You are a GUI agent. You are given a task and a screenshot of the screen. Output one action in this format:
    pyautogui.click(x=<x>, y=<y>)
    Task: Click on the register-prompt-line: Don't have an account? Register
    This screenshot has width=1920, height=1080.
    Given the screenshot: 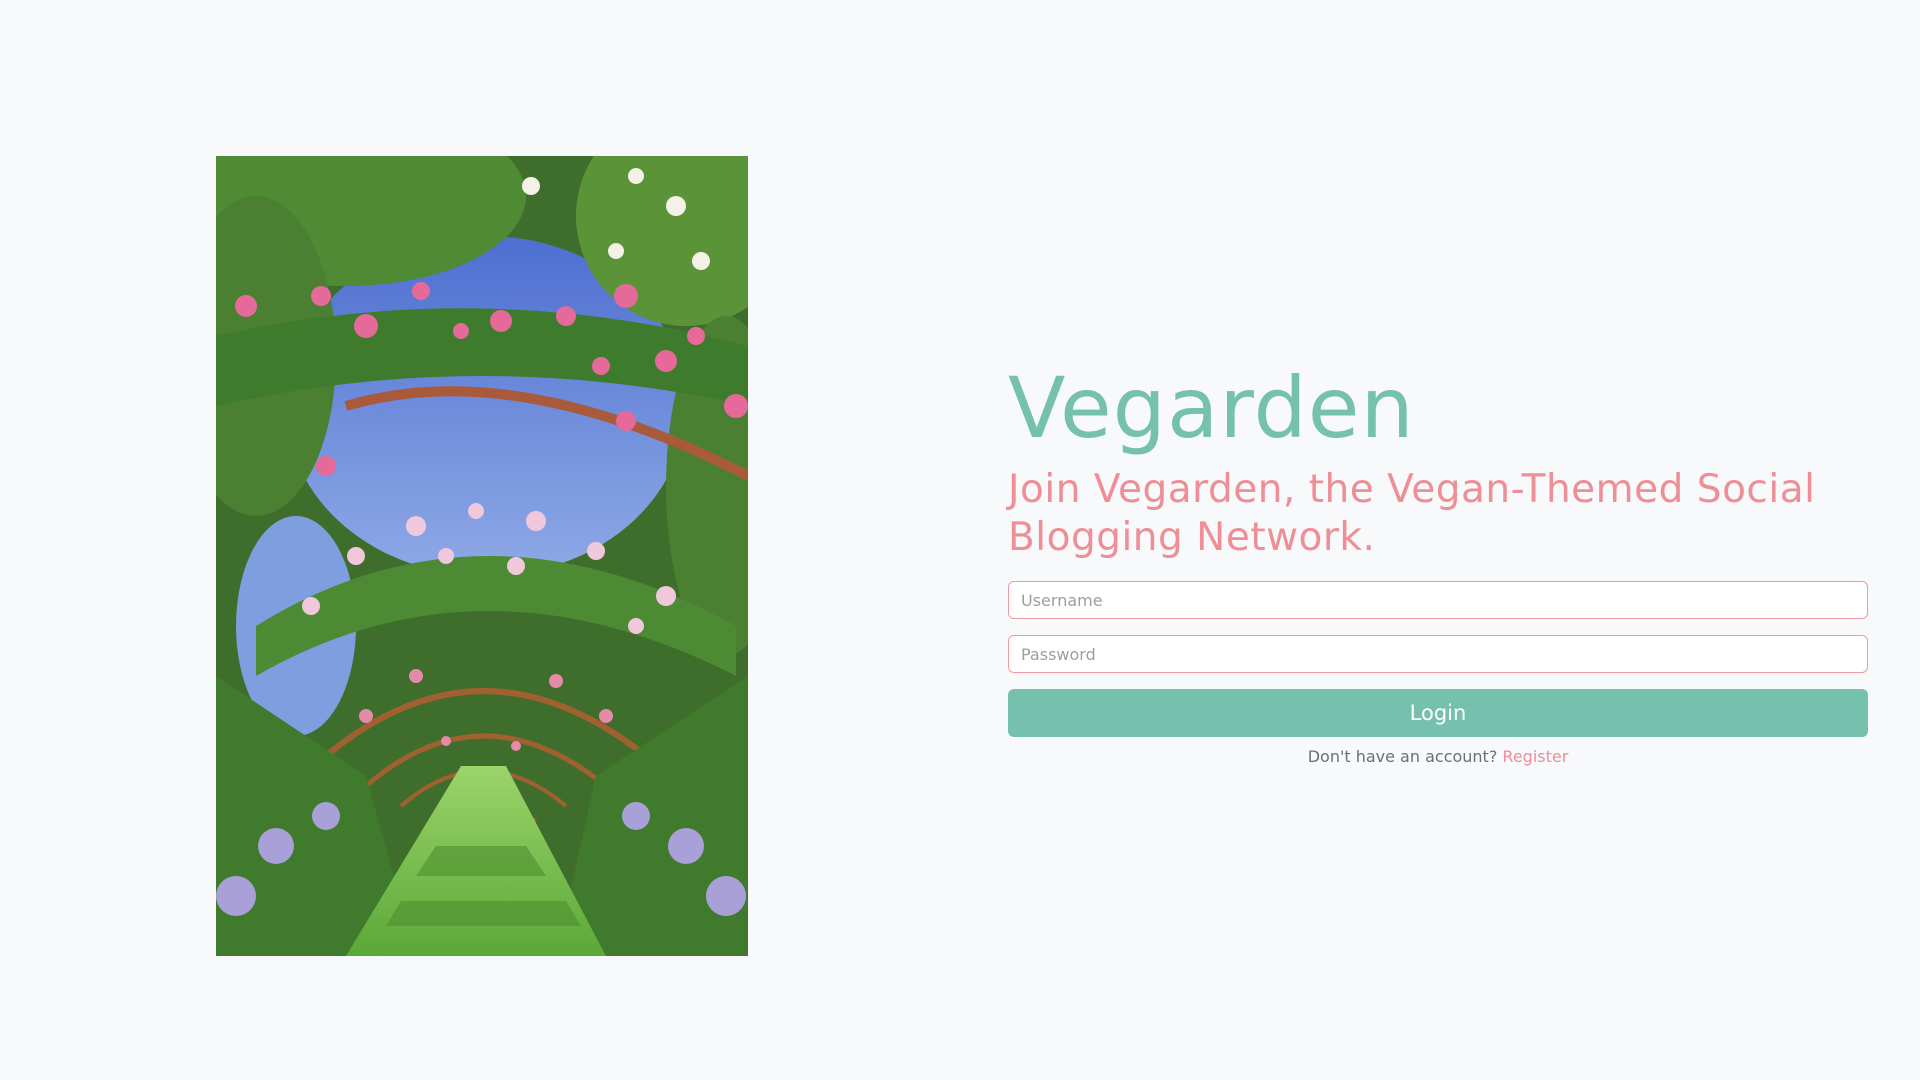 What is the action you would take?
    pyautogui.click(x=1438, y=756)
    